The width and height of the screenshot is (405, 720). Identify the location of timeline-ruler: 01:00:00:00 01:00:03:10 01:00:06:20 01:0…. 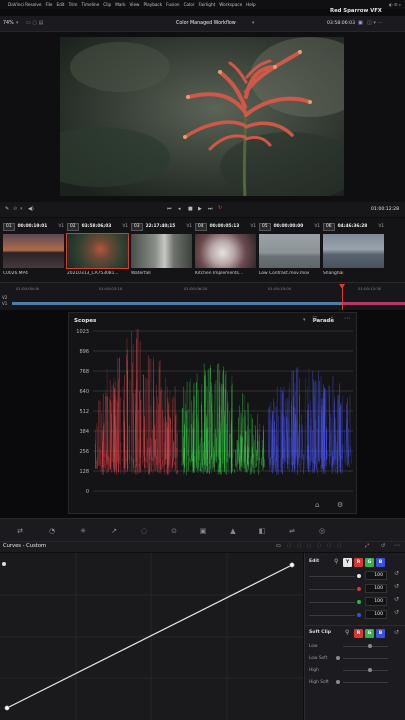
(208, 288).